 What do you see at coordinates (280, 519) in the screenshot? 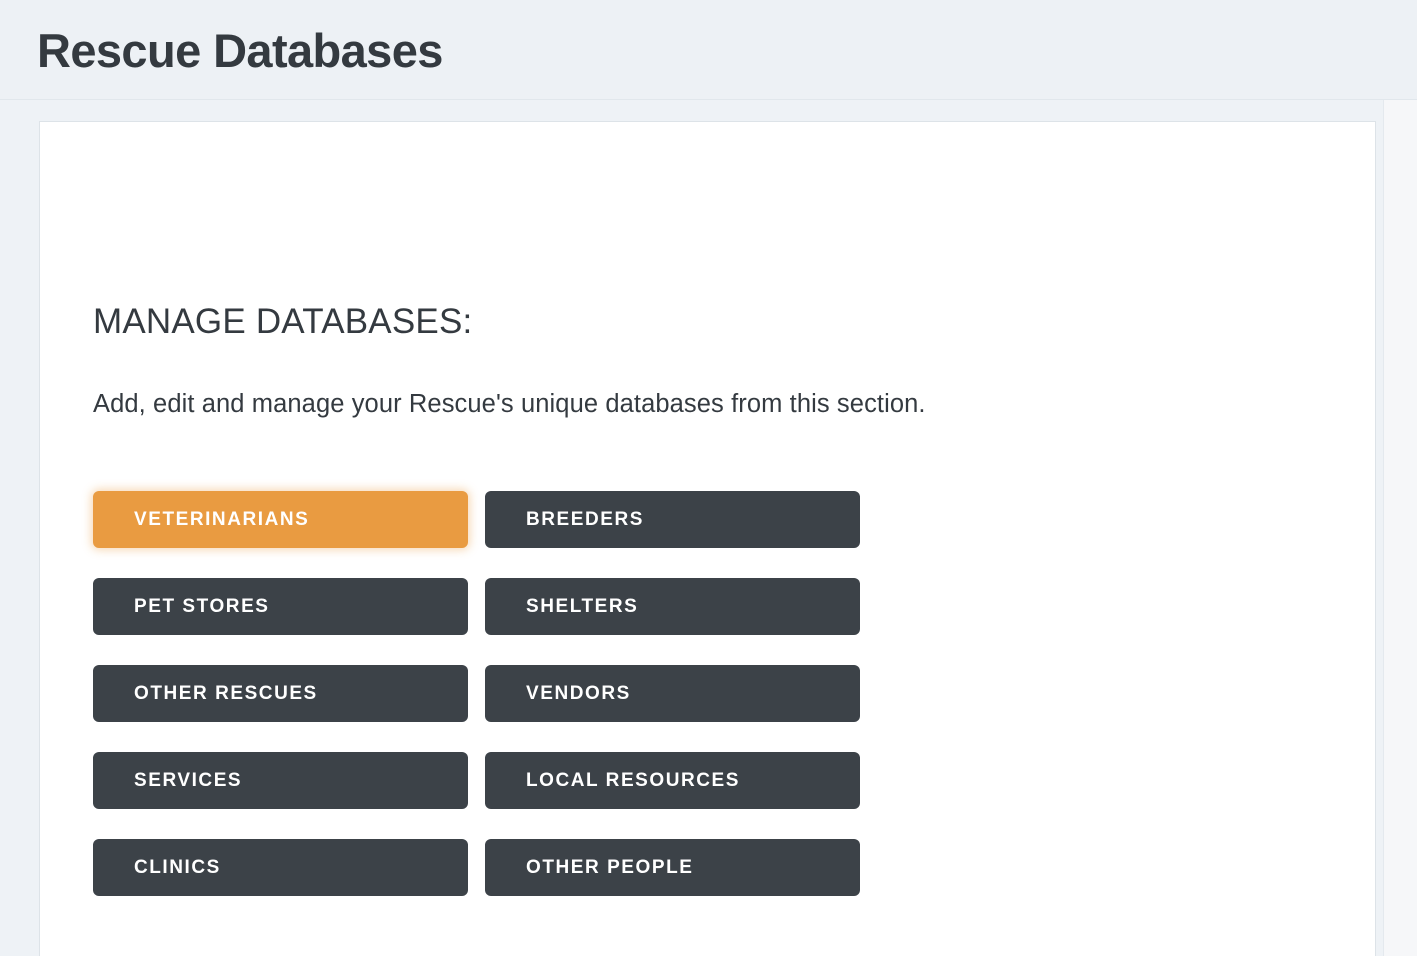
I see `database-button-veterinarians: VETERINARIANS` at bounding box center [280, 519].